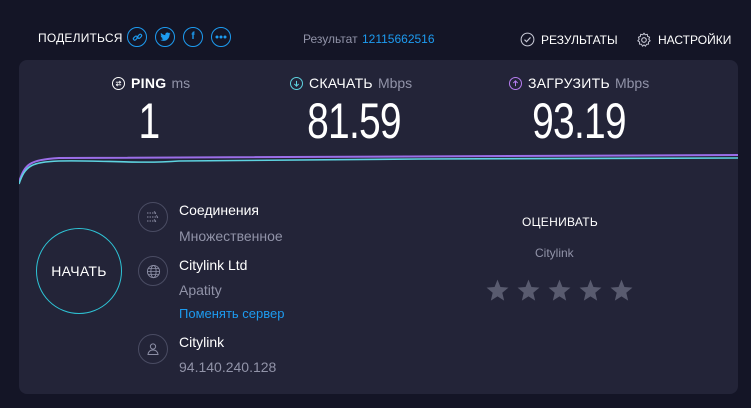 This screenshot has height=408, width=751. I want to click on download-label: СКАЧАТЬ, so click(341, 83).